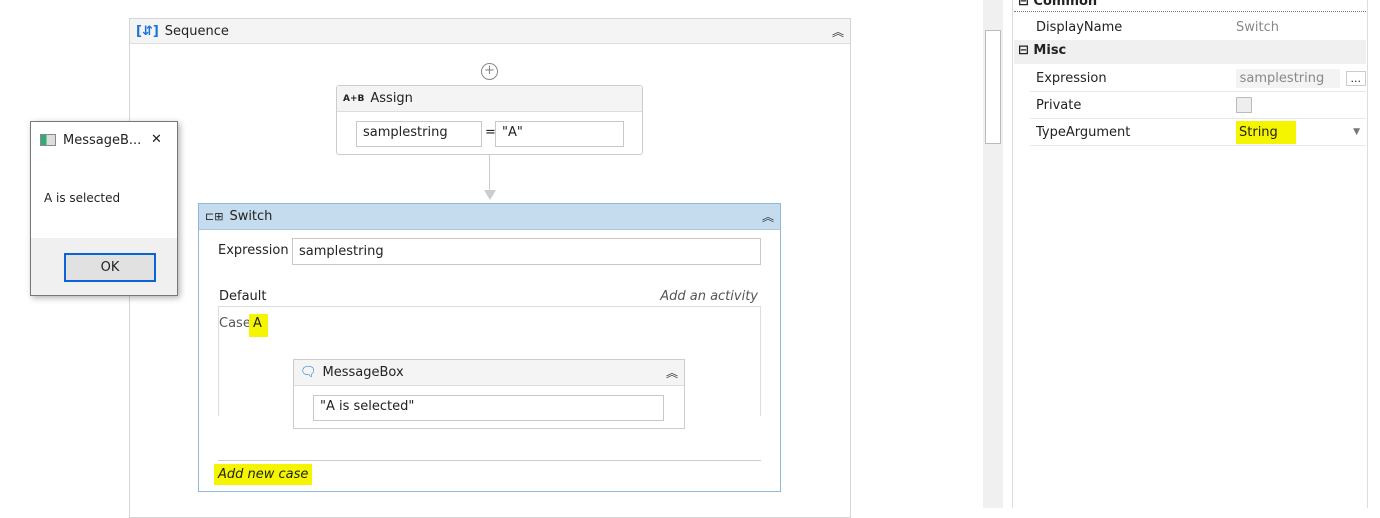 This screenshot has height=518, width=1380. I want to click on sequence-icon: [⇵], so click(147, 31).